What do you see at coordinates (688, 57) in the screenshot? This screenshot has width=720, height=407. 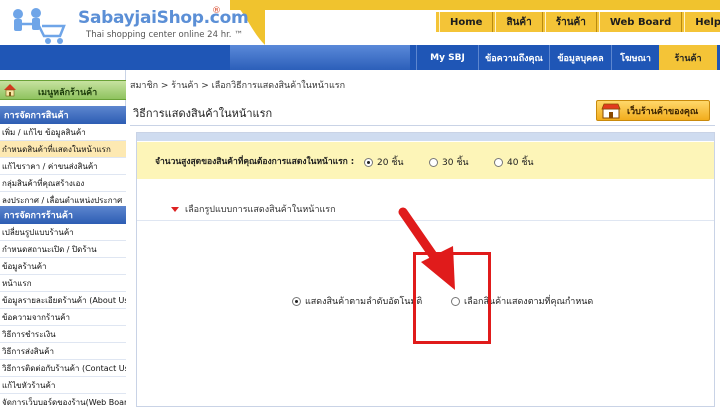 I see `sub-nav-shop: ร้านค้า` at bounding box center [688, 57].